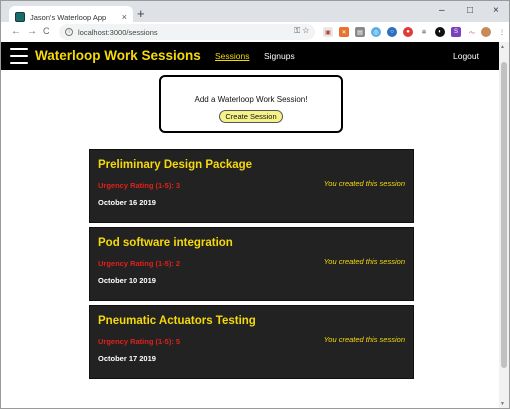  Describe the element at coordinates (20, 17) in the screenshot. I see `app-favicon-icon` at that location.